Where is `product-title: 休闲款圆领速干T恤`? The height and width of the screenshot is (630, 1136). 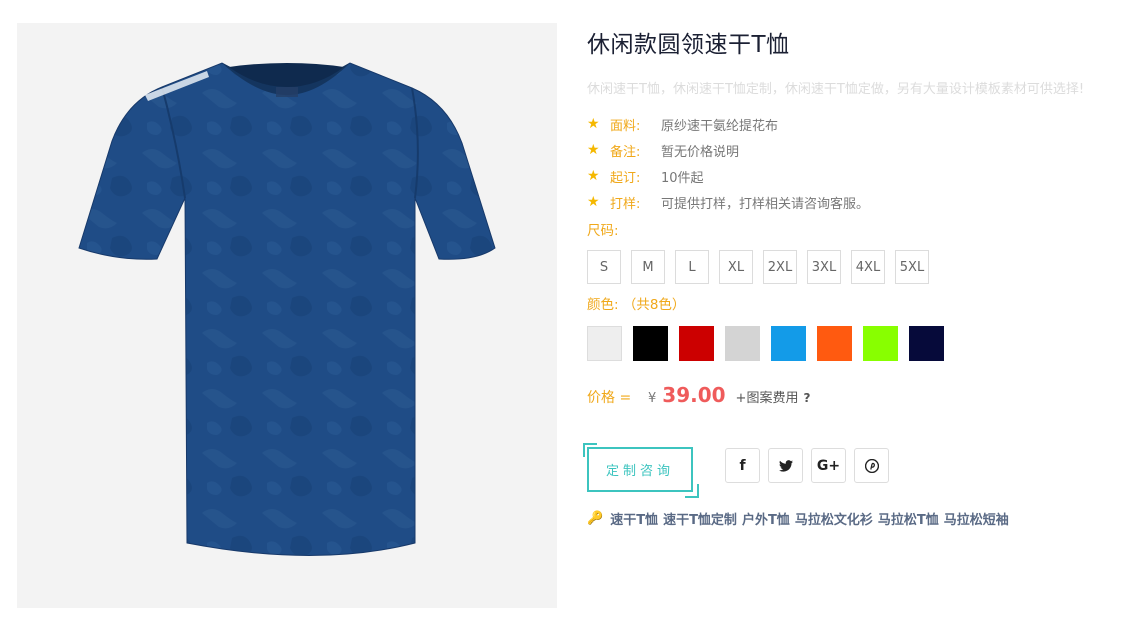
product-title: 休闲款圆领速干T恤 is located at coordinates (688, 45).